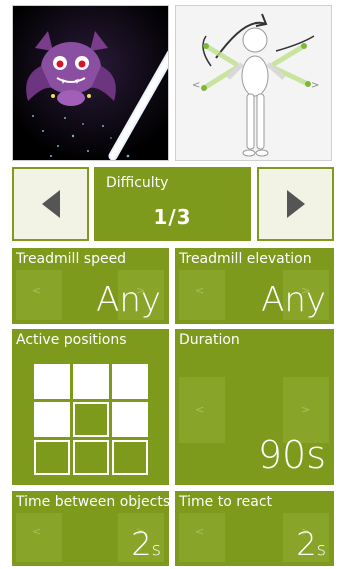 Image resolution: width=341 pixels, height=569 pixels. I want to click on time-between-objects-label: Time between objects, so click(92, 502).